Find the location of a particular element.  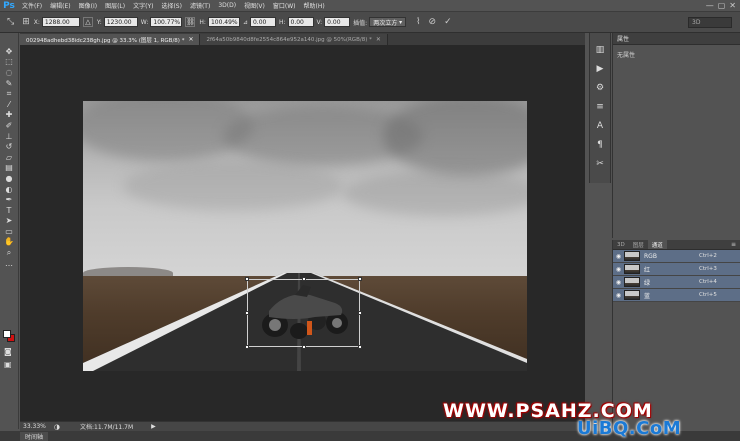

height-input: 100.49% is located at coordinates (223, 22).